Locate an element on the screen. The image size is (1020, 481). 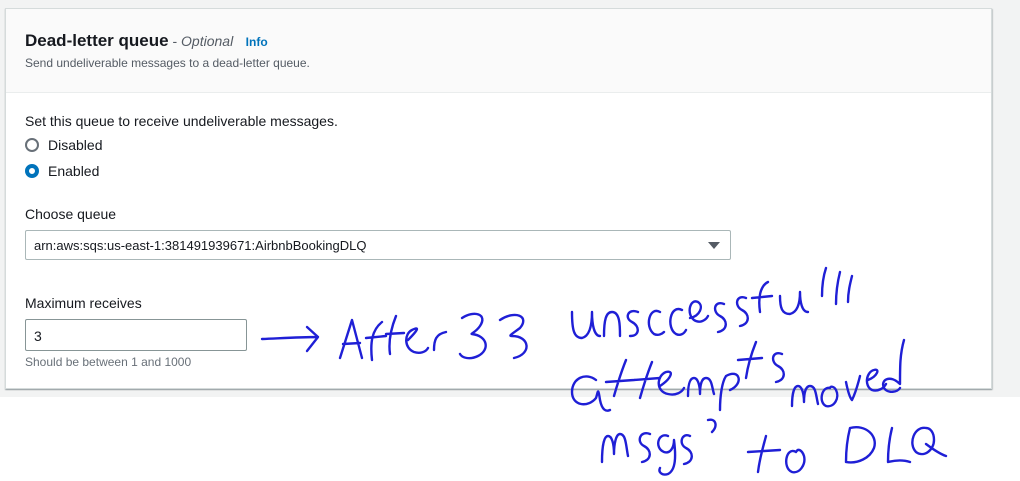
panel-title-row: Dead-letter queue - Optional Info is located at coordinates (146, 41).